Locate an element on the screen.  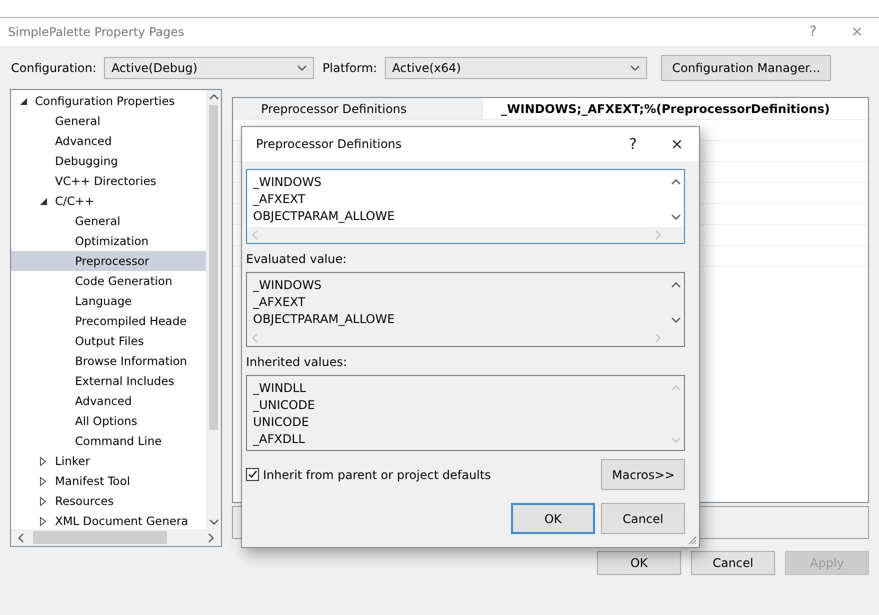
inherit-checkbox is located at coordinates (252, 474).